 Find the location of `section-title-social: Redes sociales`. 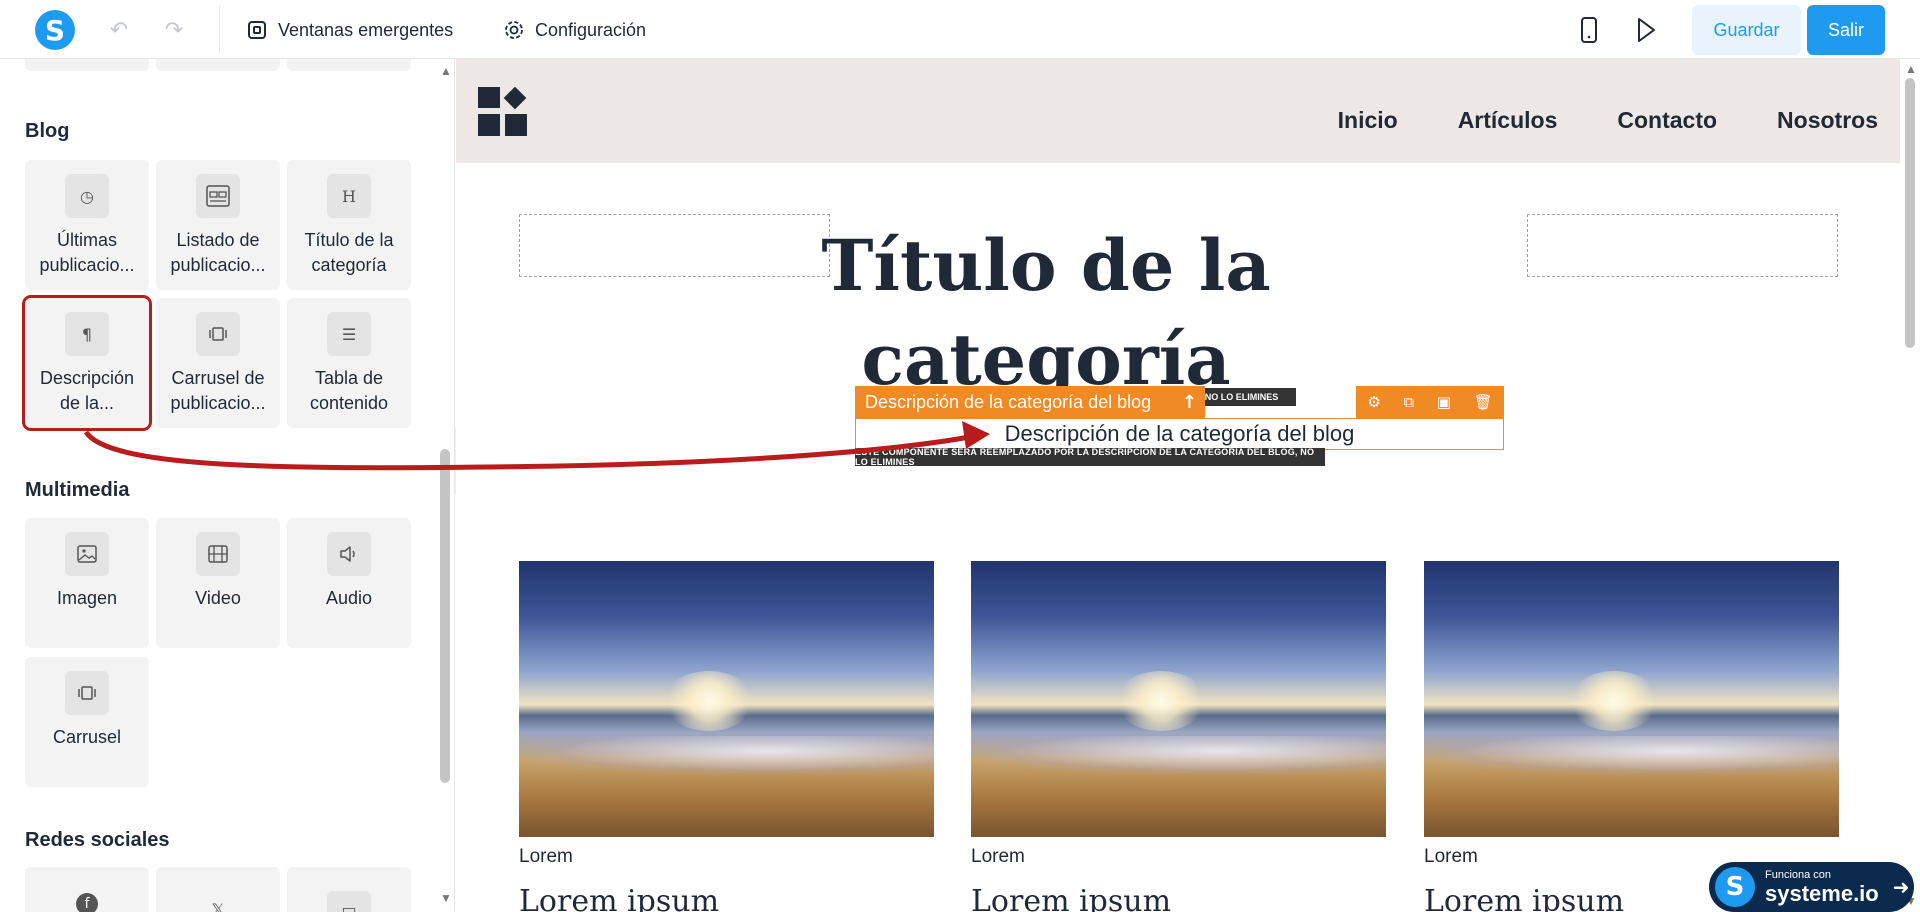

section-title-social: Redes sociales is located at coordinates (97, 840).